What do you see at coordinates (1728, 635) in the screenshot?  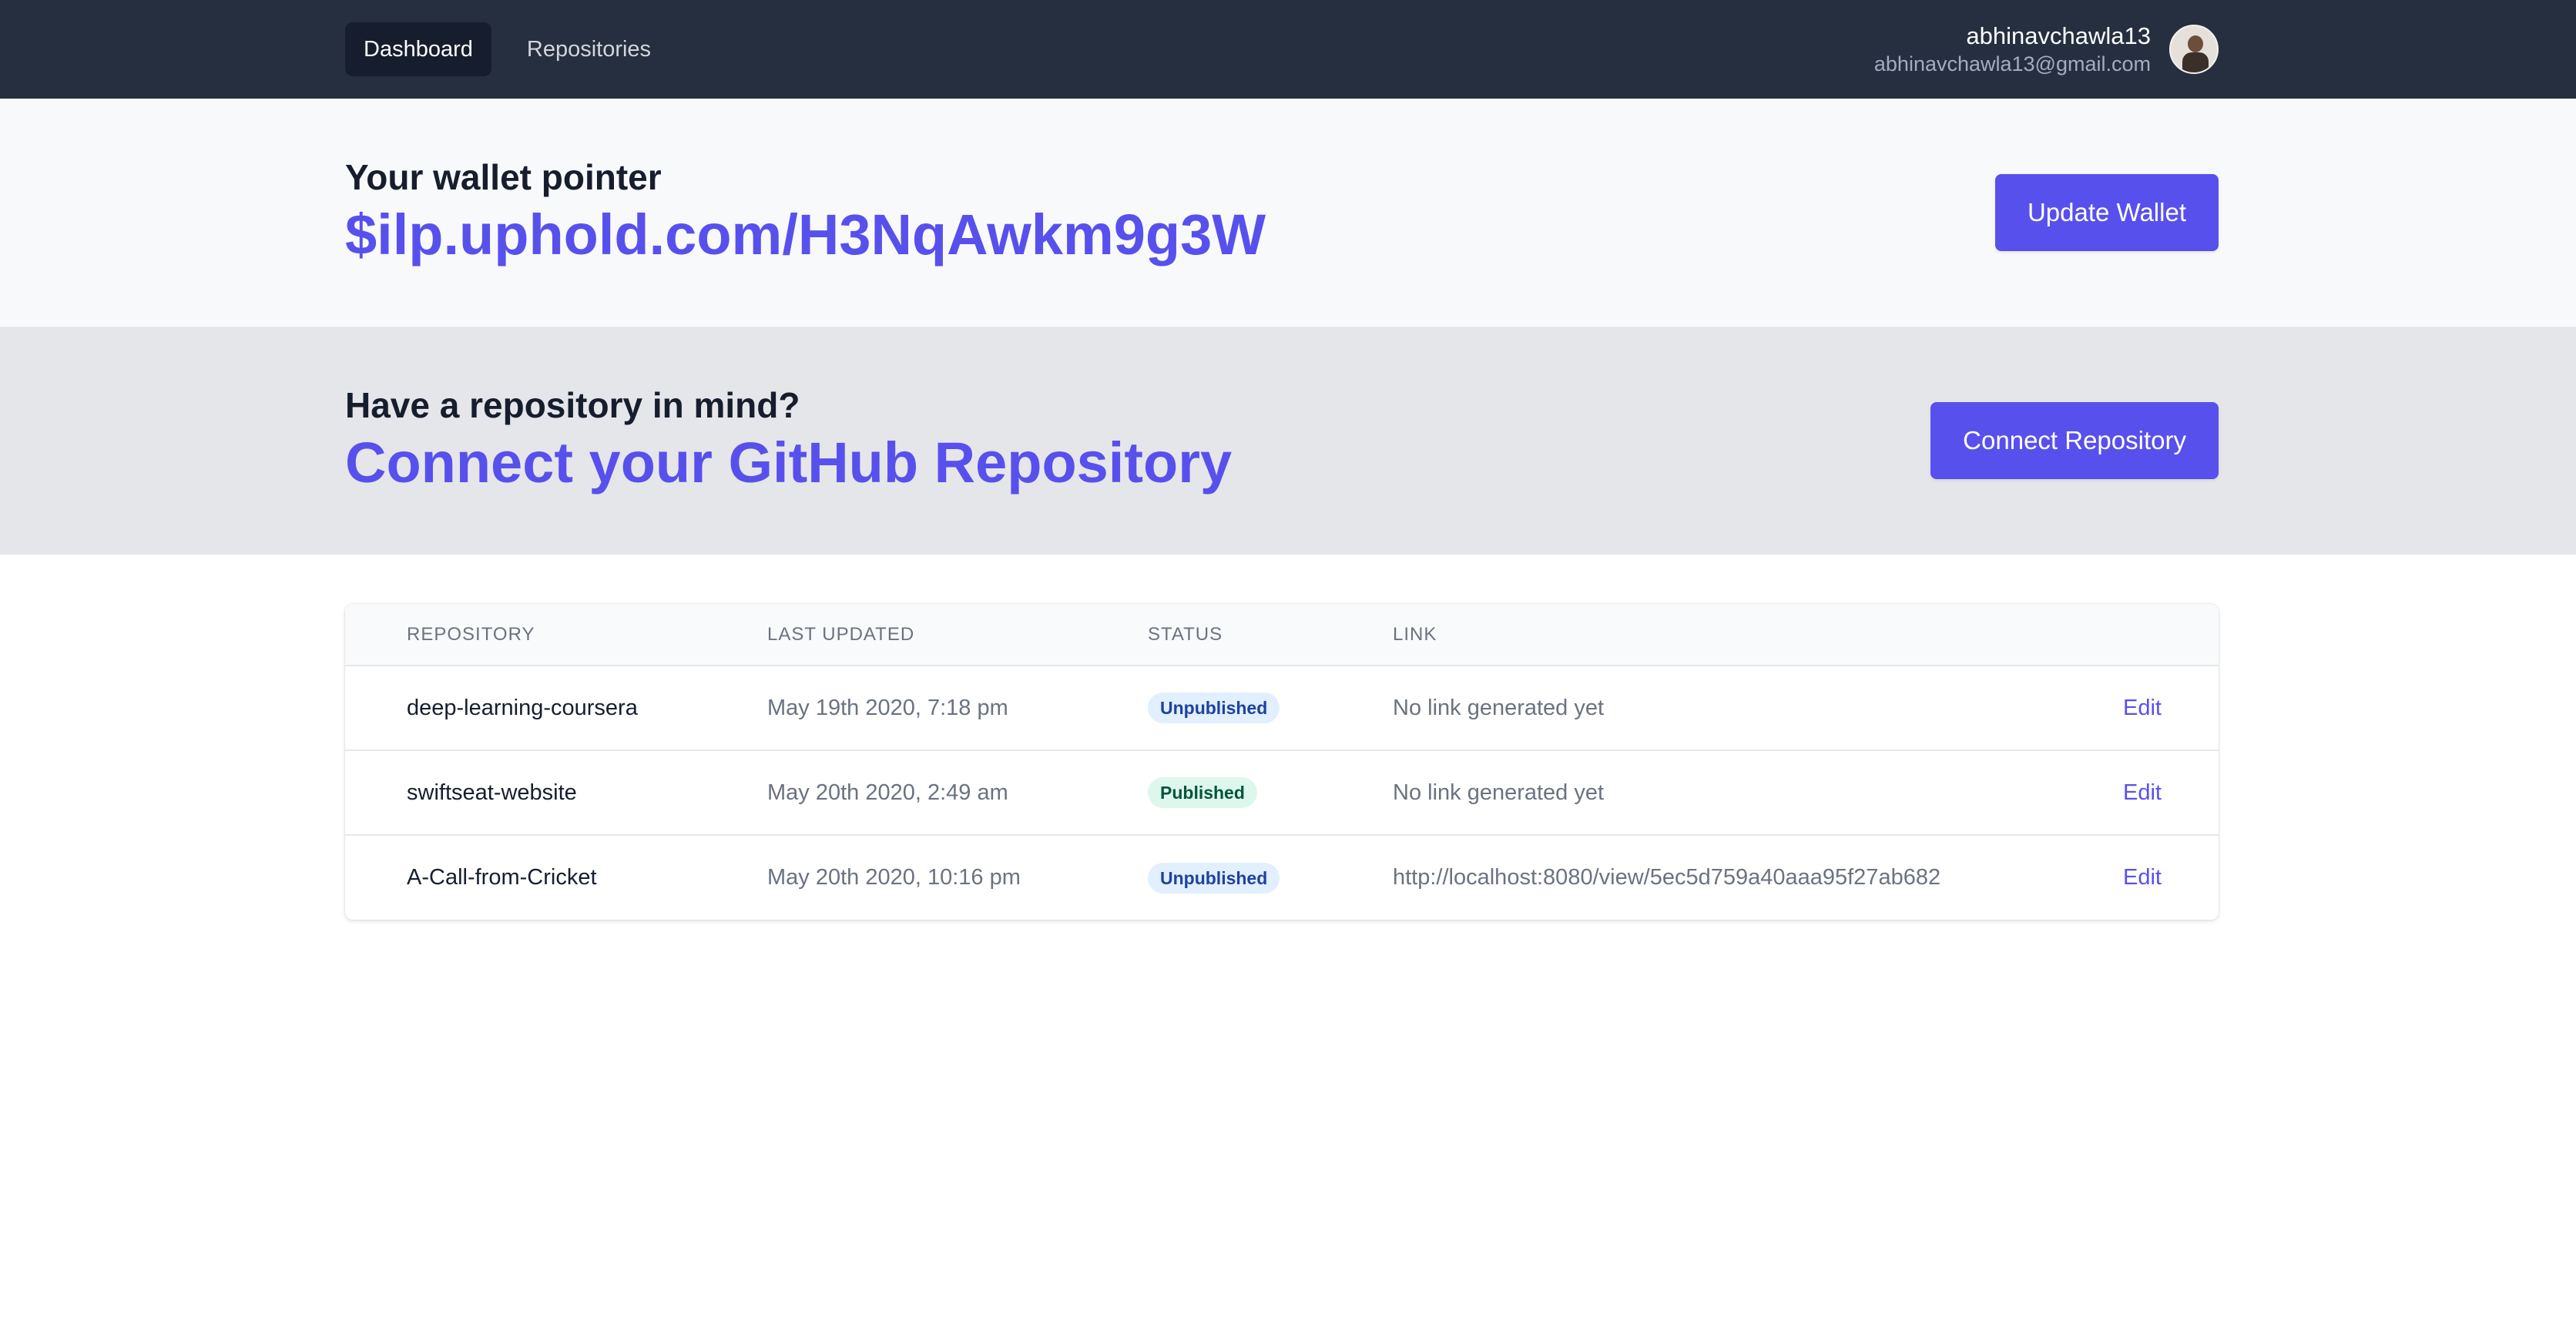 I see `header-link: LINK` at bounding box center [1728, 635].